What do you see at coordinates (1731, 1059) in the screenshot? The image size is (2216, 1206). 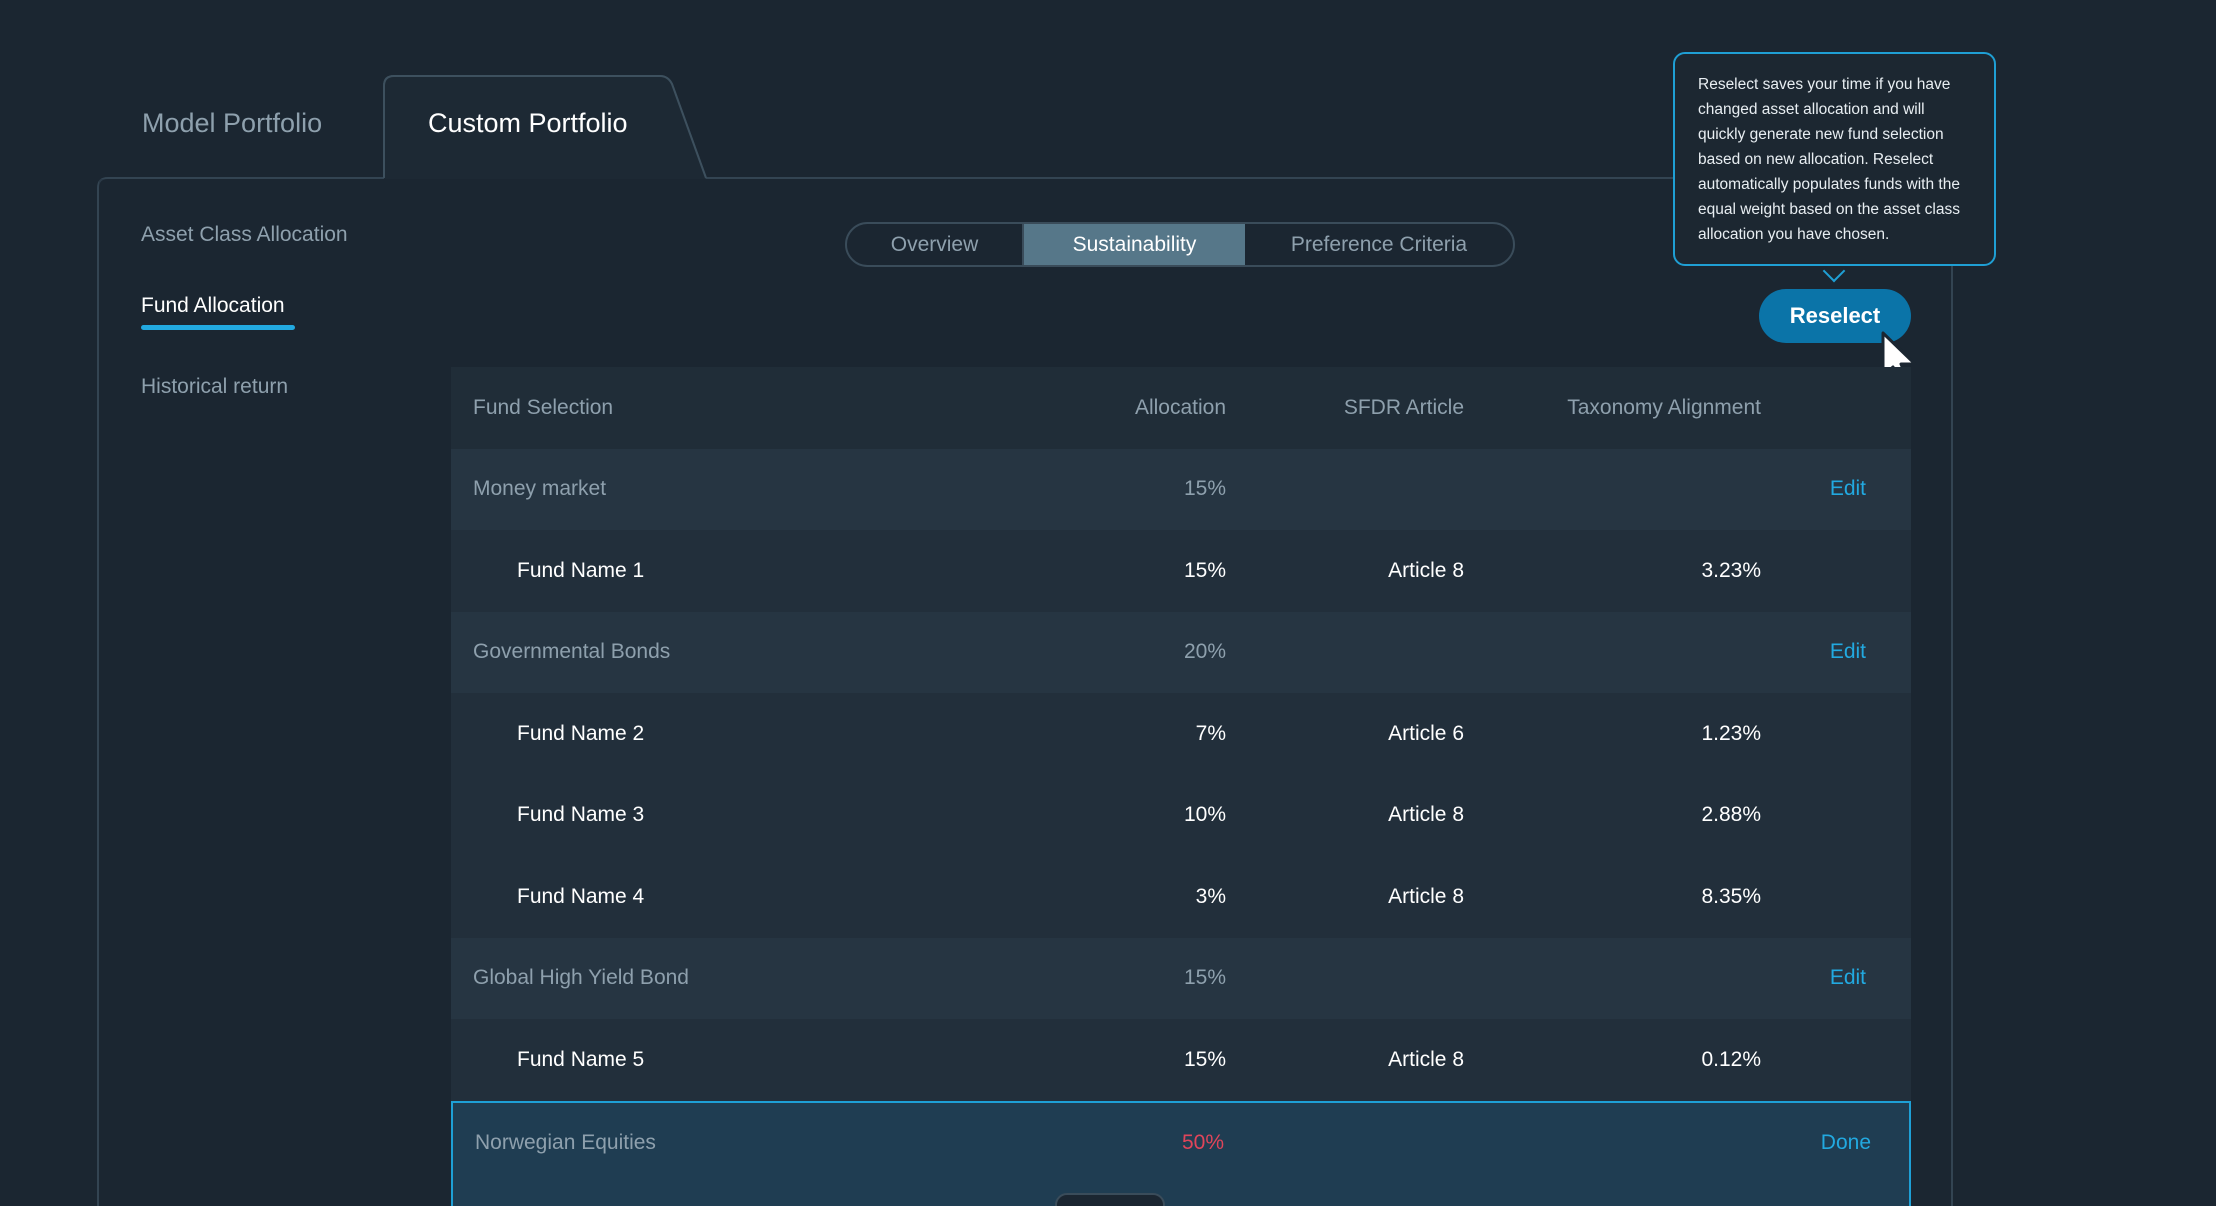 I see `fund-taxonomy: 0.12%` at bounding box center [1731, 1059].